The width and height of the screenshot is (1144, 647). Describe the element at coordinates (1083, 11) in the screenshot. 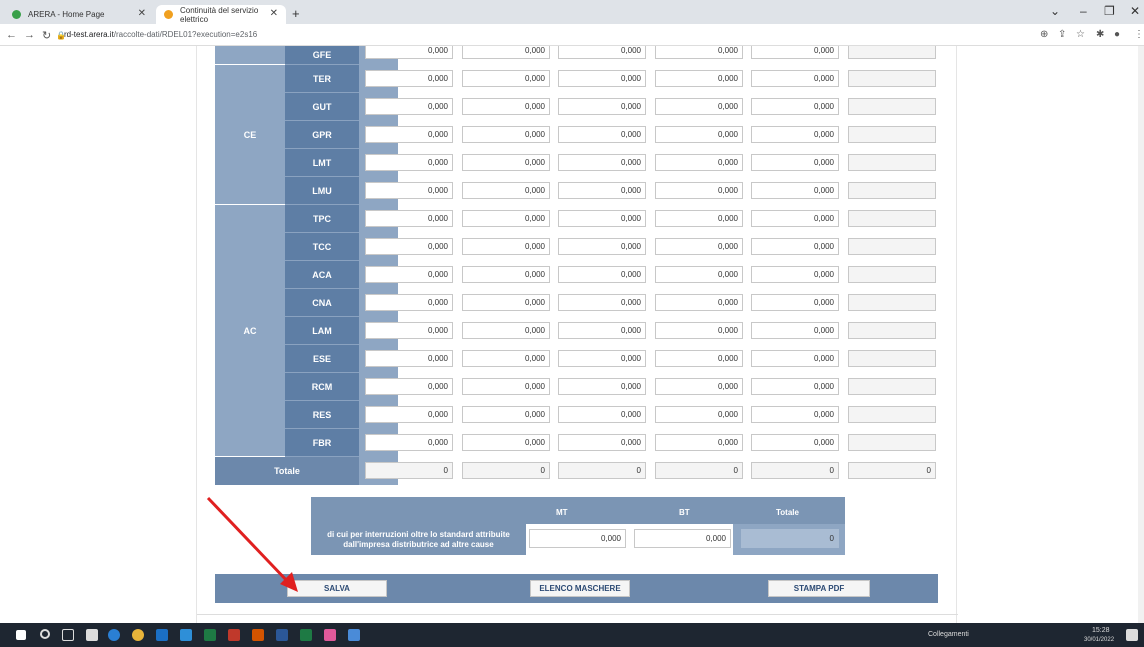

I see `minimize-icon: –` at that location.